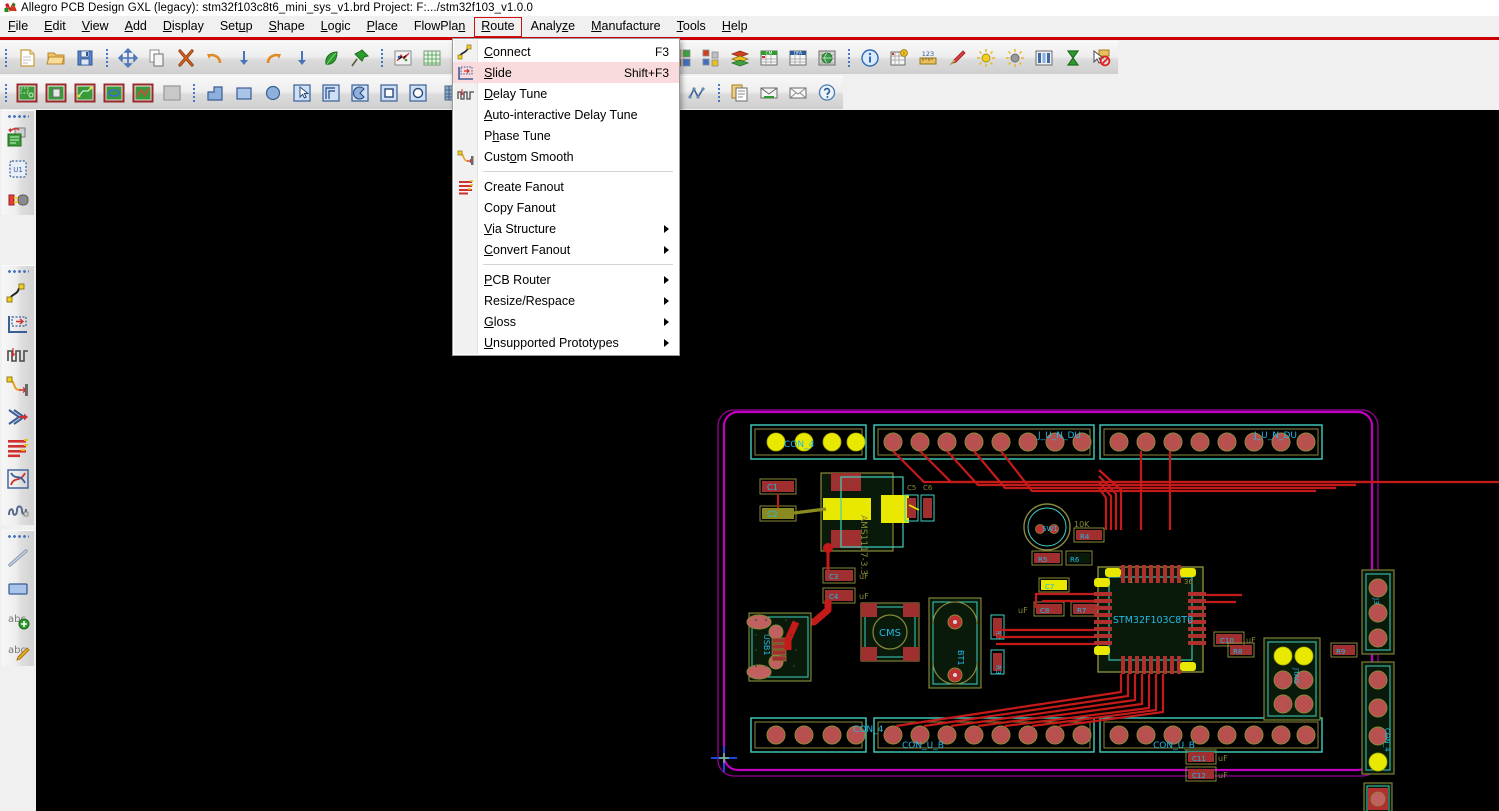  What do you see at coordinates (330, 58) in the screenshot?
I see `leaf-icon` at bounding box center [330, 58].